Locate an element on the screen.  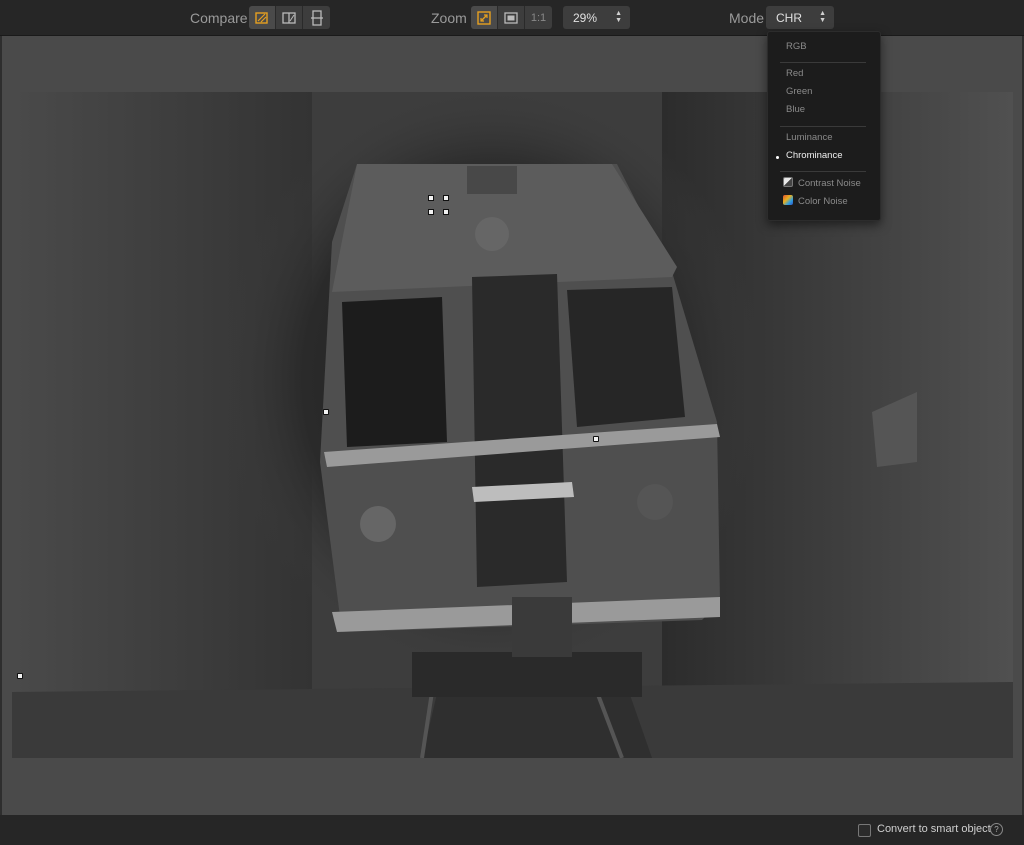
mode-value: CHR is located at coordinates (789, 18).